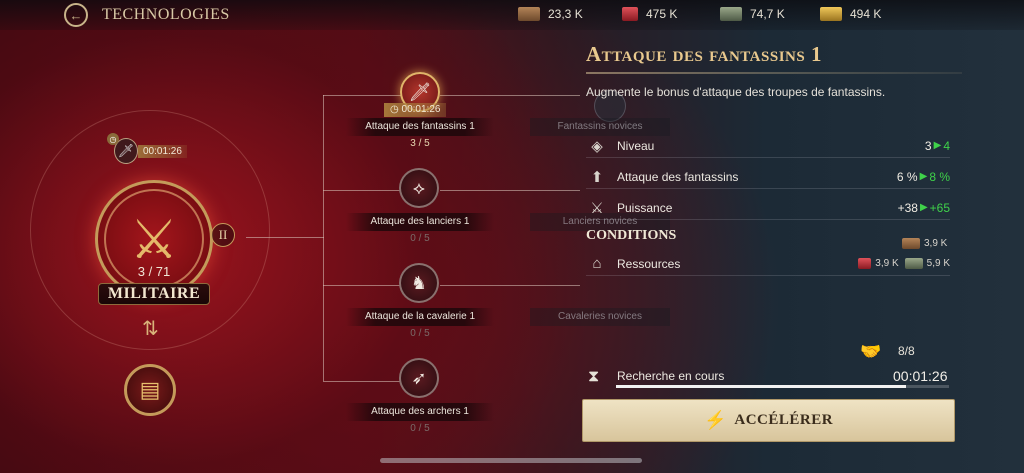 The width and height of the screenshot is (1024, 473). Describe the element at coordinates (223, 235) in the screenshot. I see `tier-badge: II` at that location.